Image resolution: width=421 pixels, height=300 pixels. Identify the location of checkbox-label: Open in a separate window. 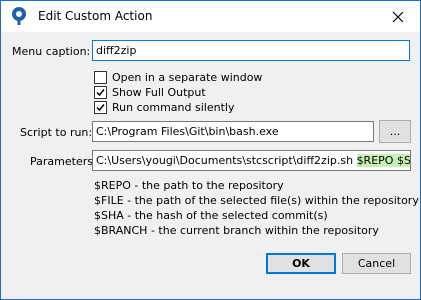
(187, 77).